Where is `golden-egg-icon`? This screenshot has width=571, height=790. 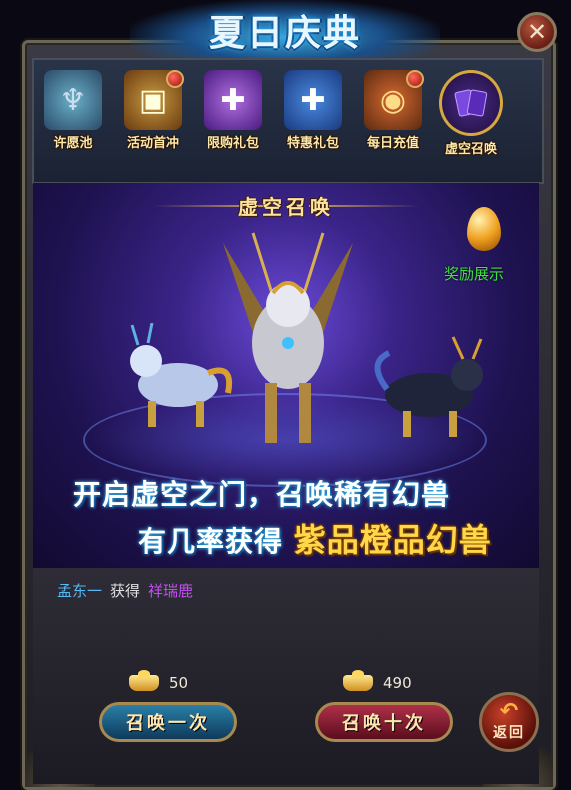 golden-egg-icon is located at coordinates (484, 229).